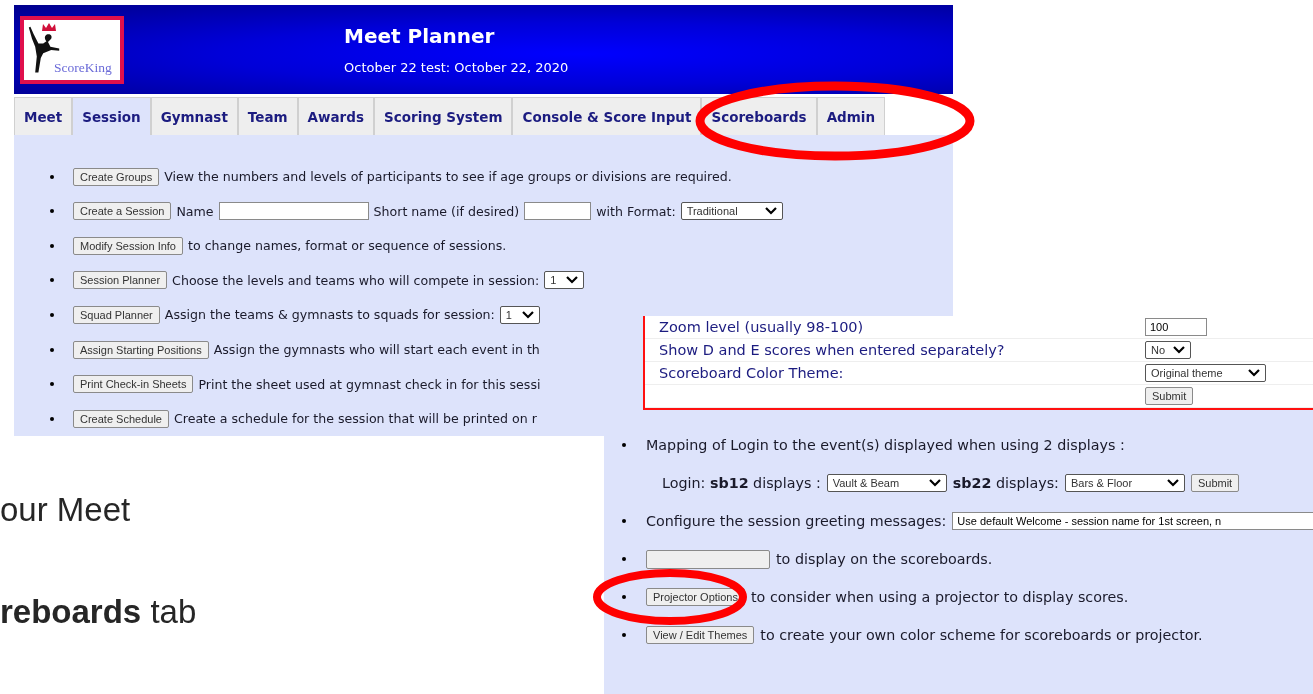 This screenshot has height=694, width=1313. What do you see at coordinates (761, 327) in the screenshot?
I see `setting-label: Zoom level (usually 98-100)` at bounding box center [761, 327].